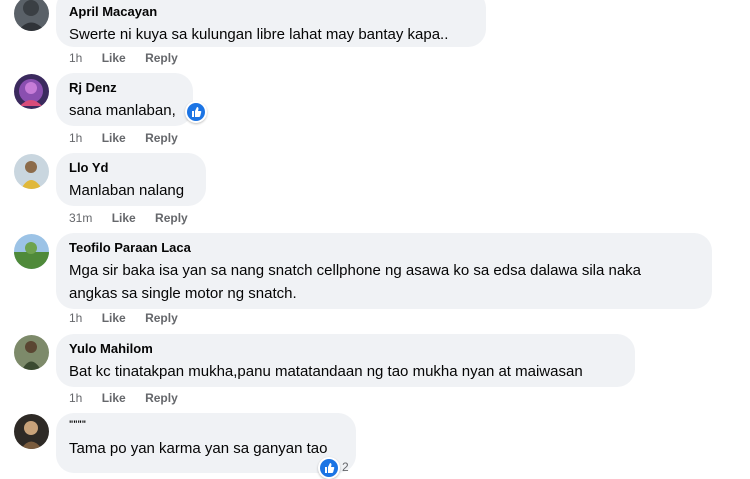 This screenshot has width=750, height=479. I want to click on comment-timestamp: 31m, so click(80, 218).